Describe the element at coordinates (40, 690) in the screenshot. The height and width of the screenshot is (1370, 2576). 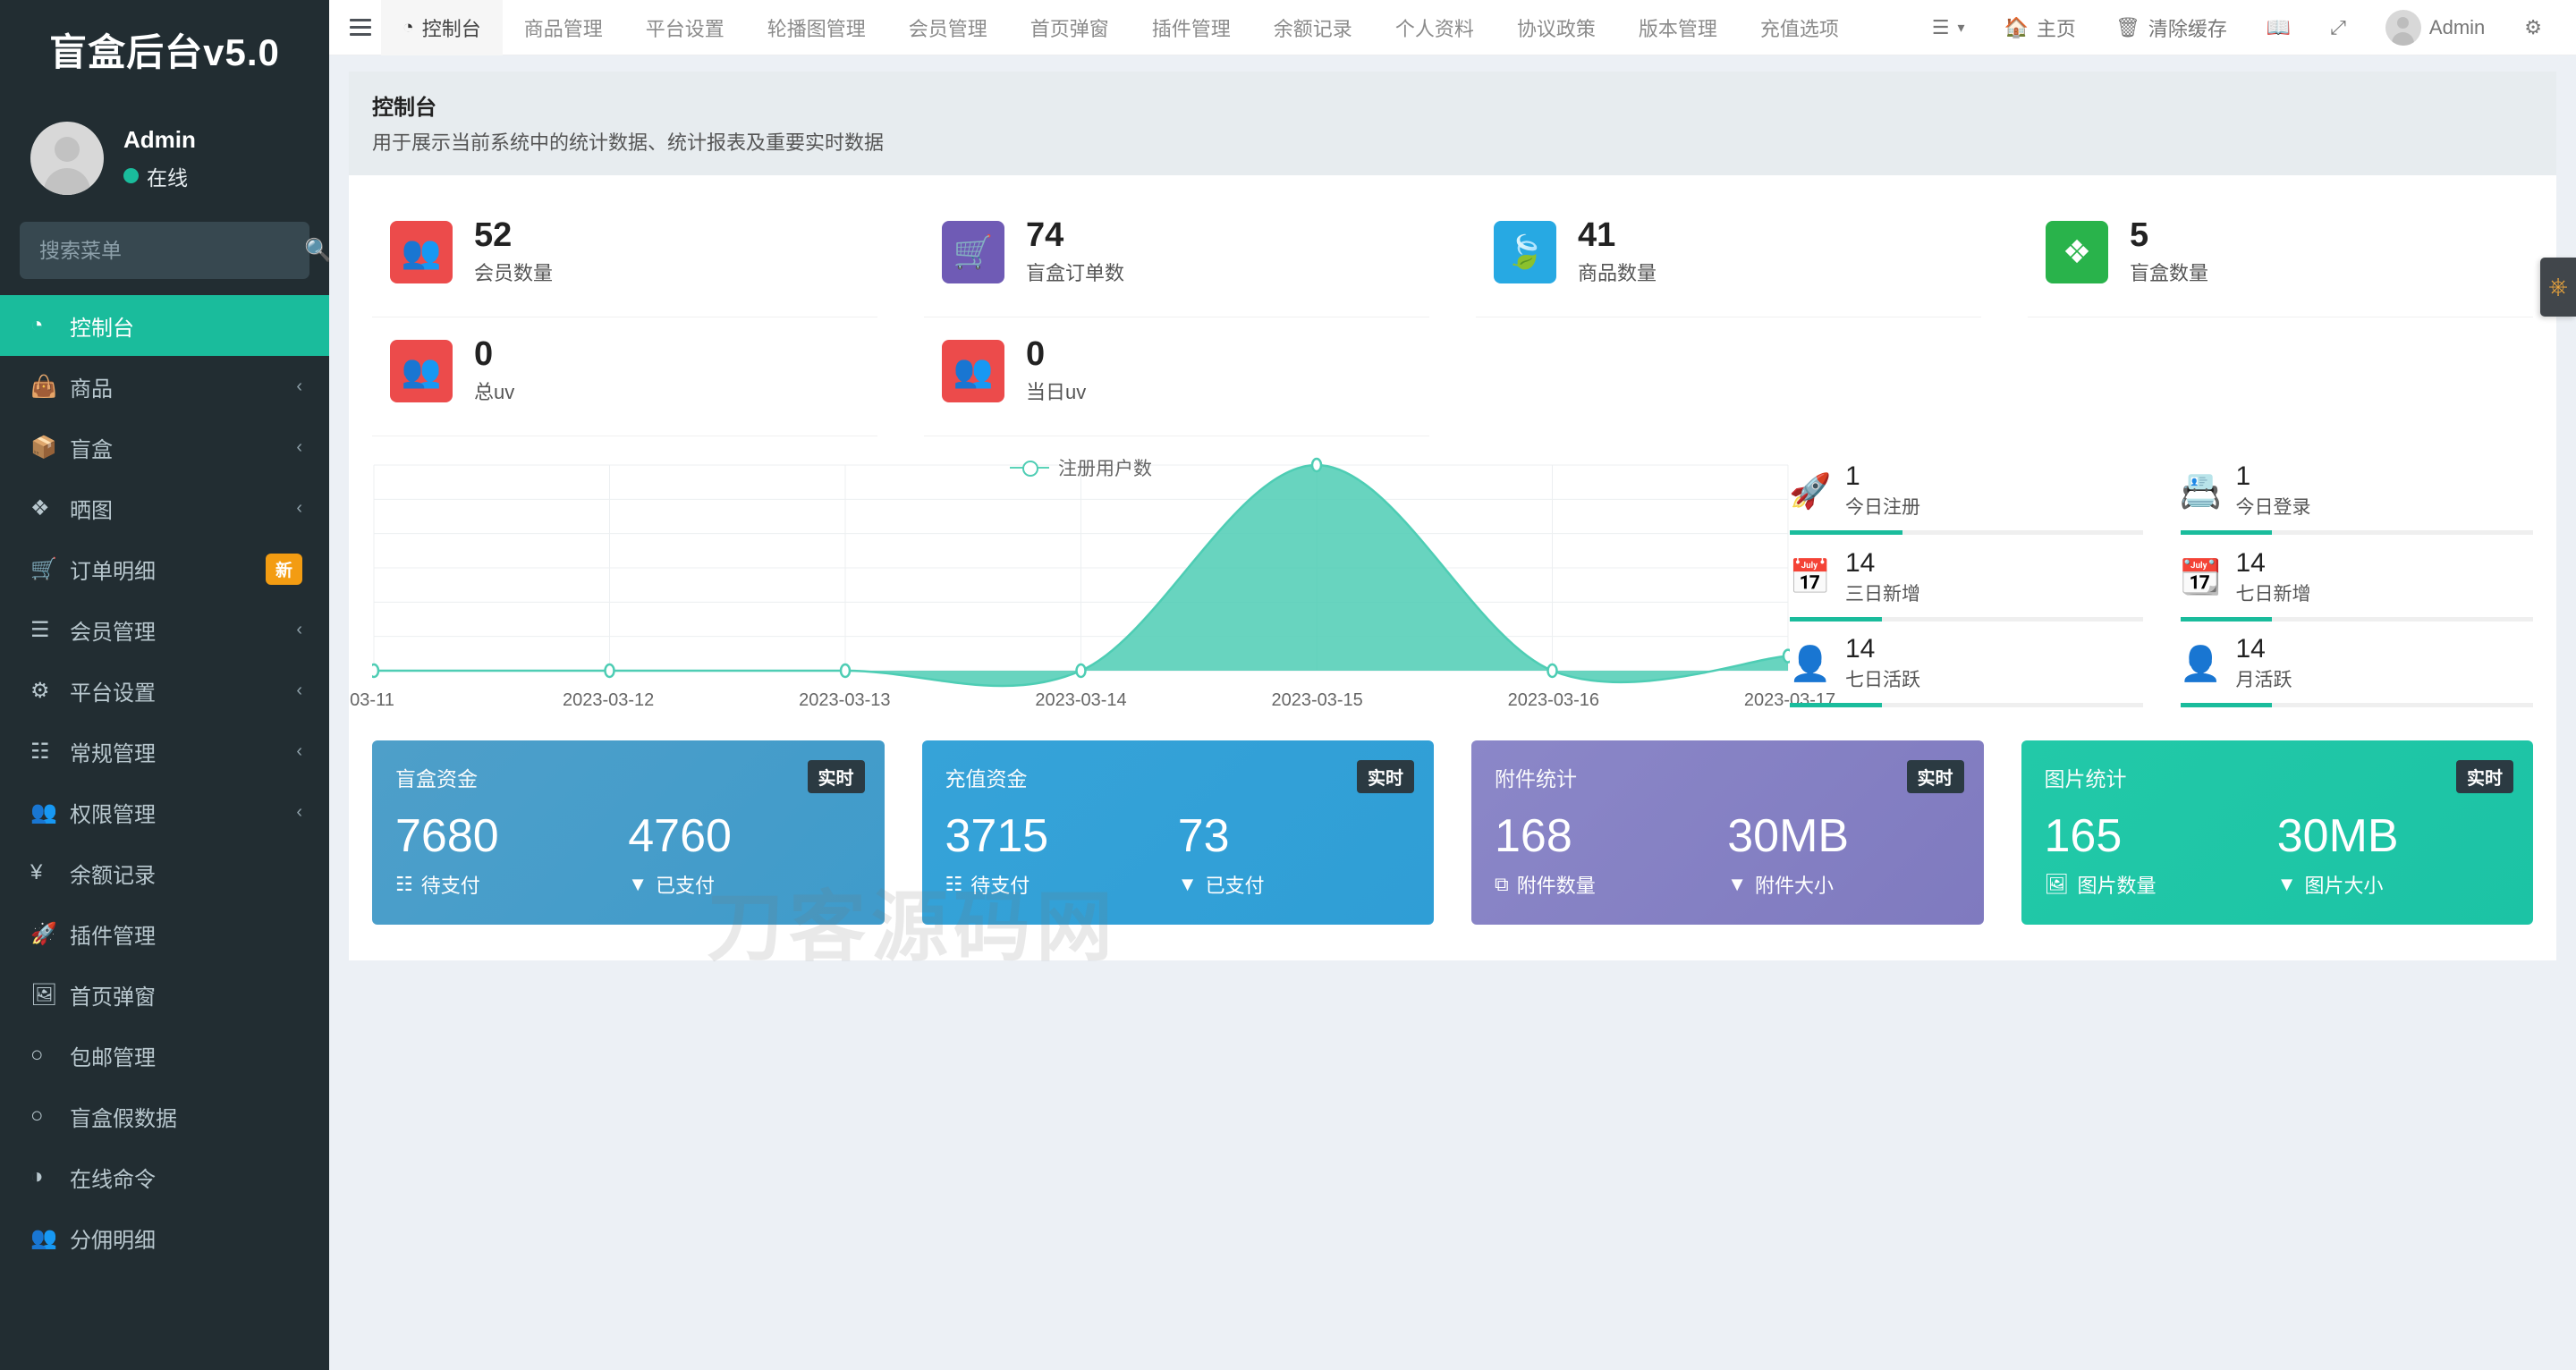
I see `gear-icon: ⚙` at that location.